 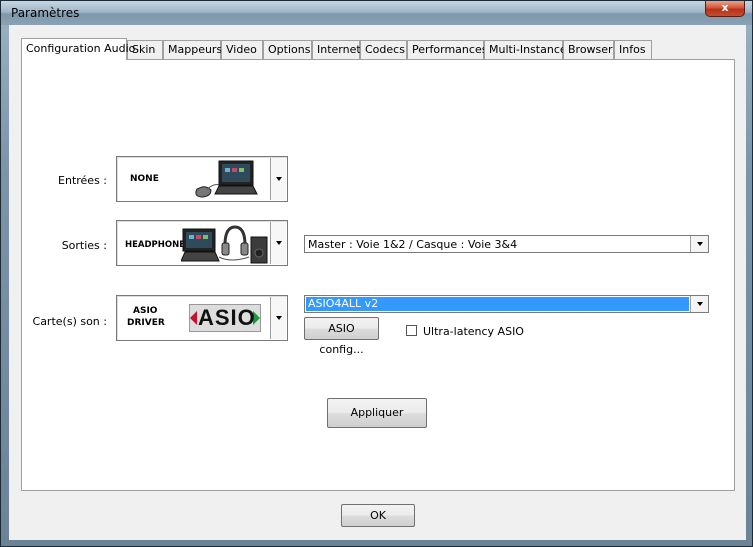 What do you see at coordinates (383, 49) in the screenshot?
I see `tab-codecs: Codecs` at bounding box center [383, 49].